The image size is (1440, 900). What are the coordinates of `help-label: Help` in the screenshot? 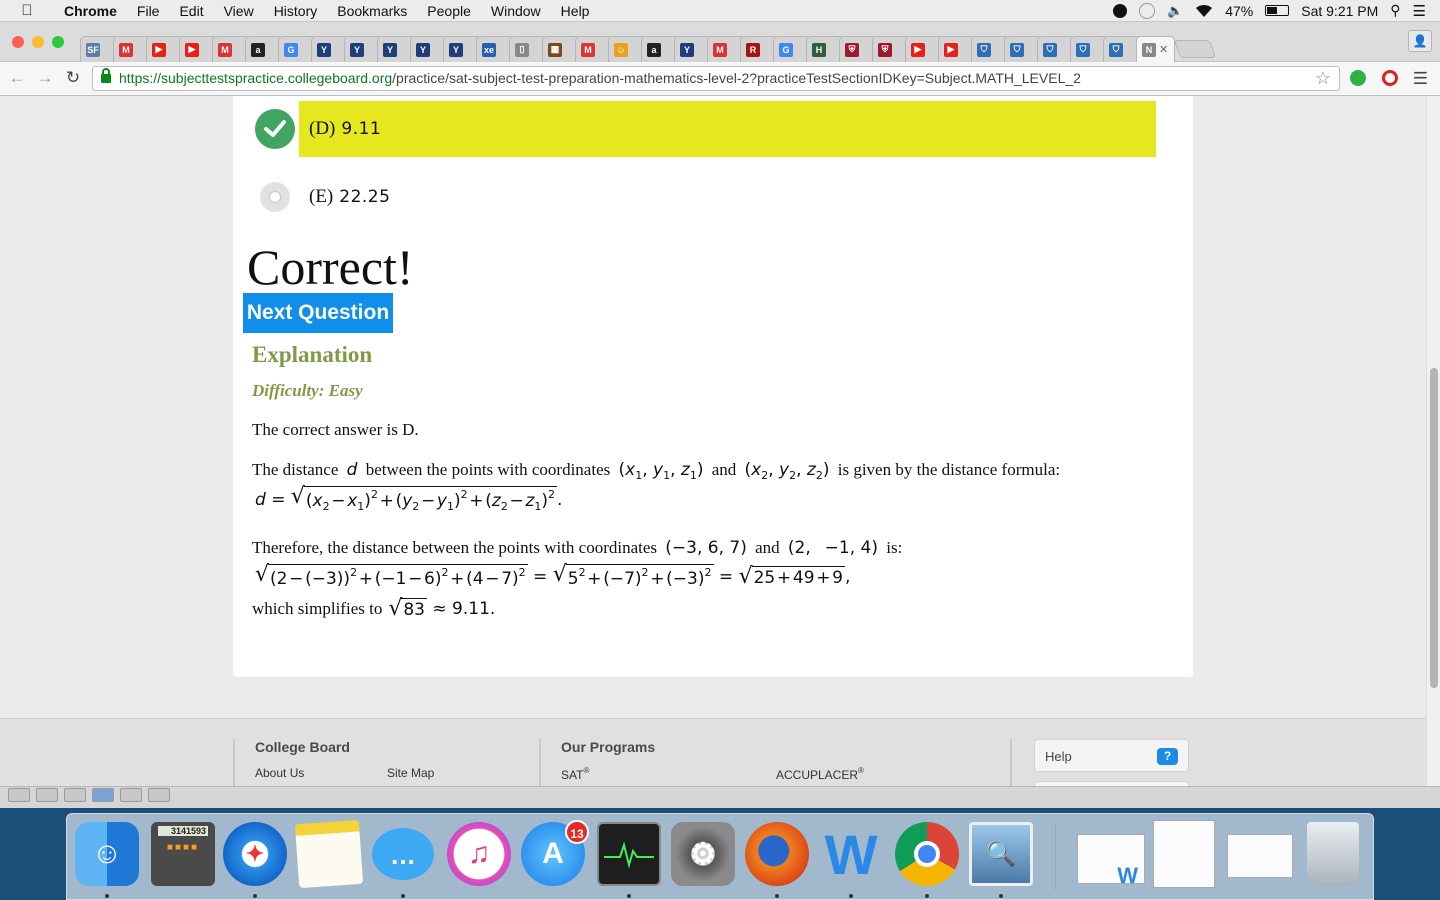 It's located at (1058, 756).